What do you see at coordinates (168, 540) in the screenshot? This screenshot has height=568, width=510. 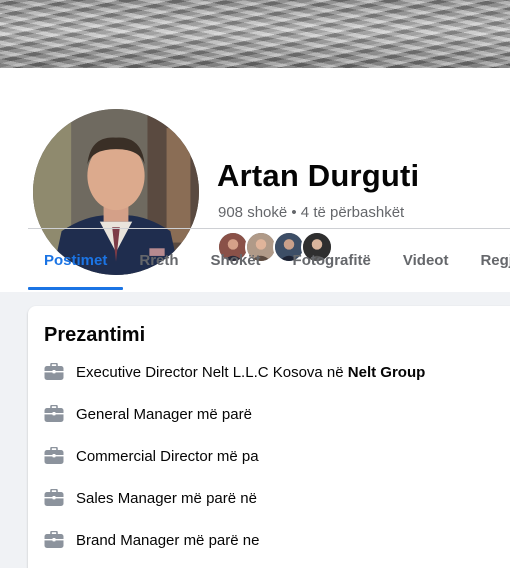 I see `intro-item-text: Brand Manager më parë ne` at bounding box center [168, 540].